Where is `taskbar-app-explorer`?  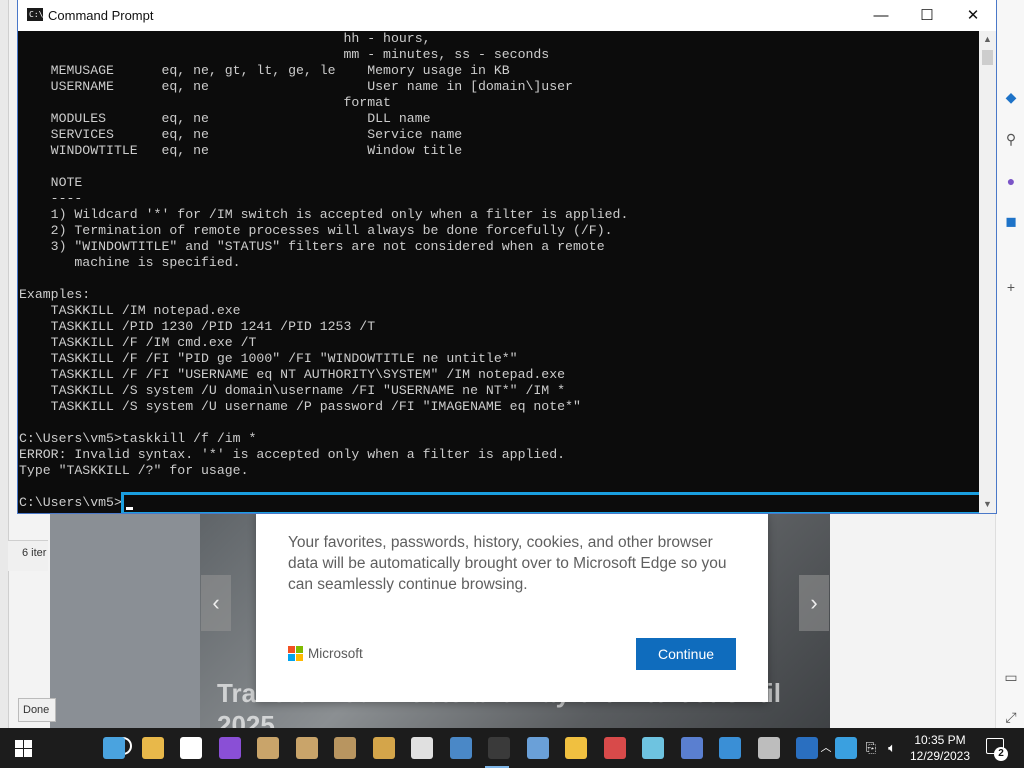 taskbar-app-explorer is located at coordinates (151, 748).